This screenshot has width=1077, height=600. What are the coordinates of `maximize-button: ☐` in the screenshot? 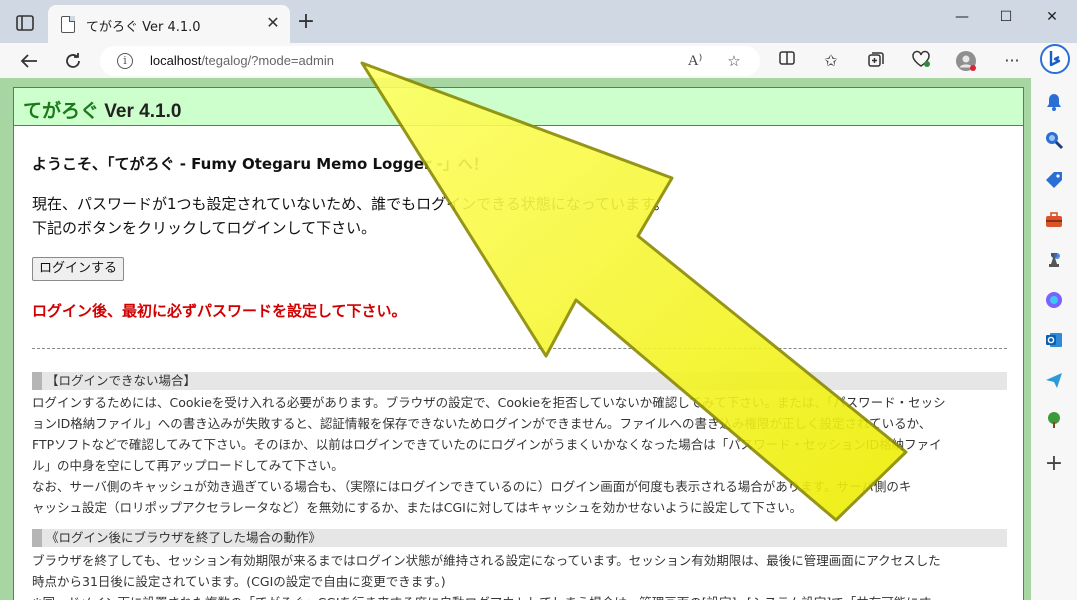 It's located at (1006, 17).